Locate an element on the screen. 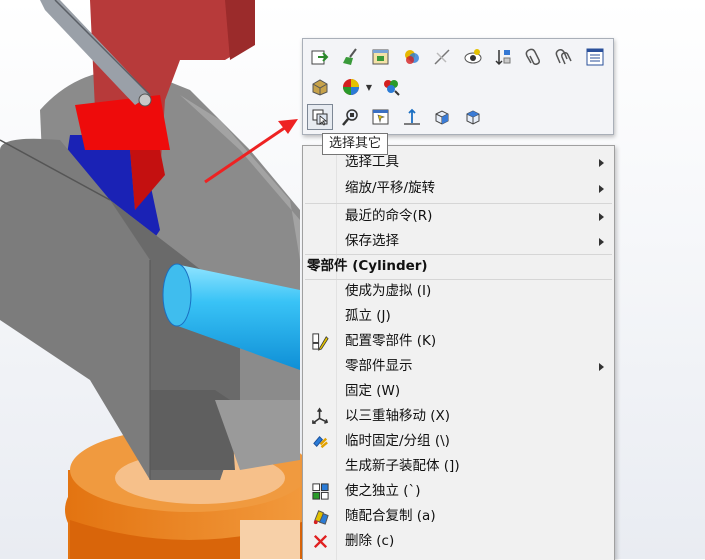 The height and width of the screenshot is (560, 705). view-orientation-icon is located at coordinates (442, 117).